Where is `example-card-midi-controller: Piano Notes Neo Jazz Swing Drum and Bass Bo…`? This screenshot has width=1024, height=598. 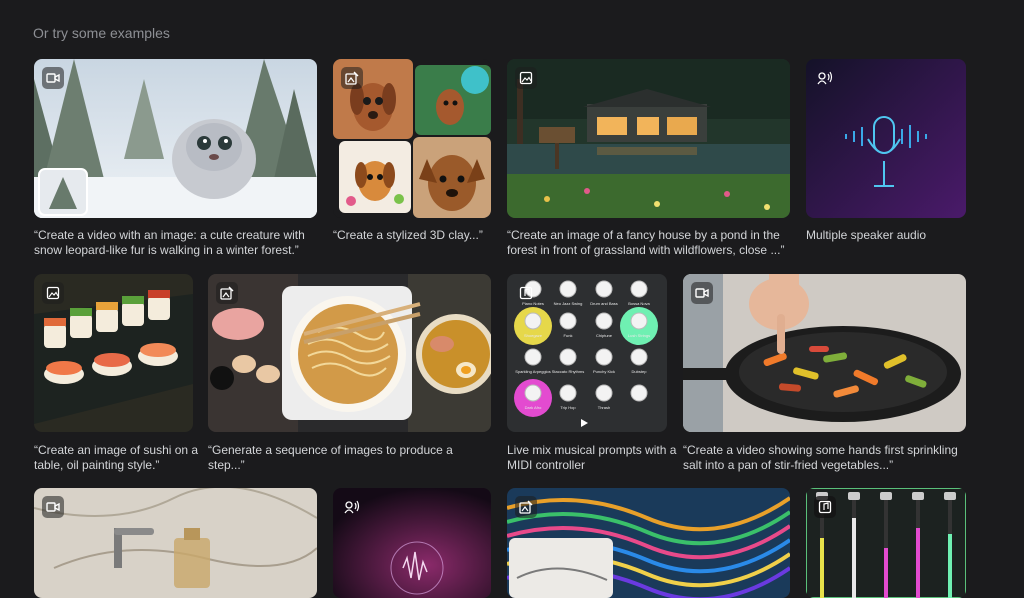 example-card-midi-controller: Piano Notes Neo Jazz Swing Drum and Bass Bo… is located at coordinates (587, 353).